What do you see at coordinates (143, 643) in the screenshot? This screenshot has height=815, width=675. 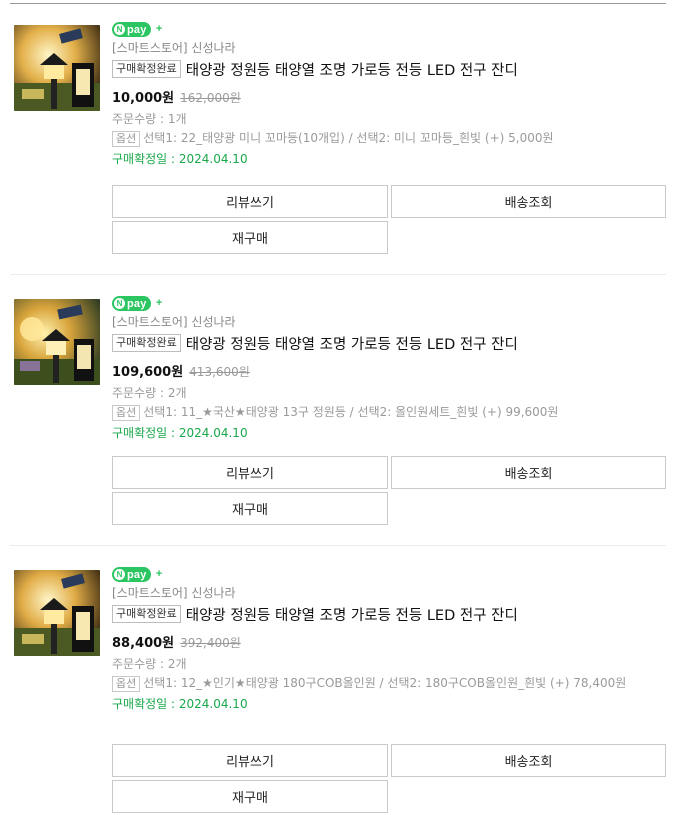 I see `price: 88,400원` at bounding box center [143, 643].